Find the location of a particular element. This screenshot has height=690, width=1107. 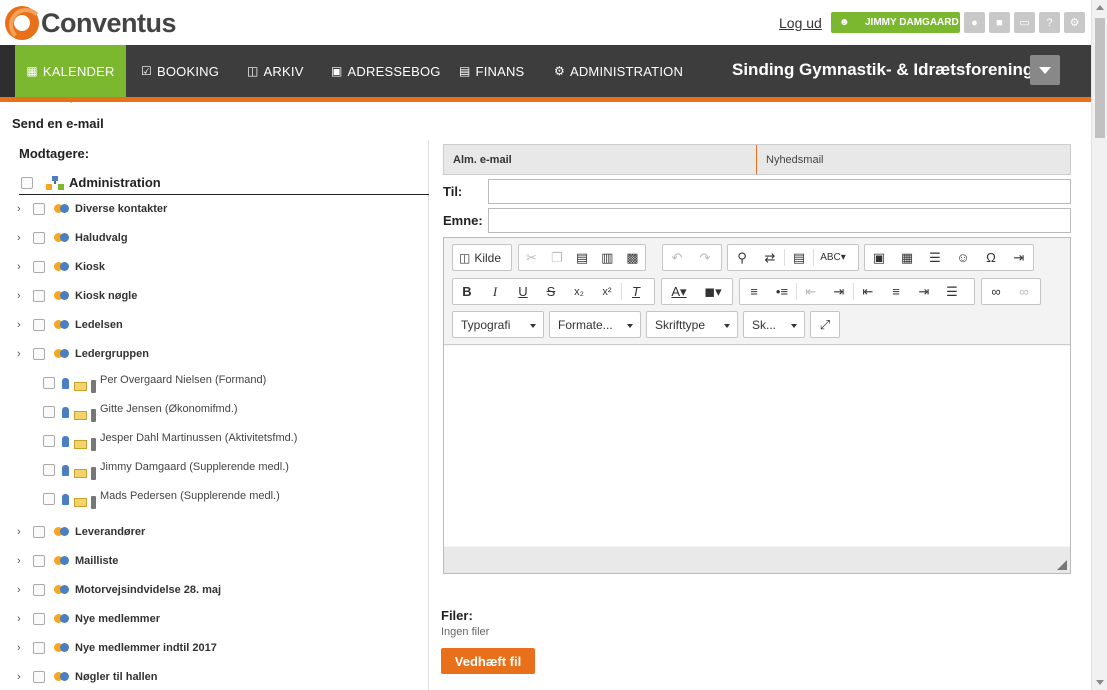

spellcheck-icon: ABC▾ is located at coordinates (833, 257).